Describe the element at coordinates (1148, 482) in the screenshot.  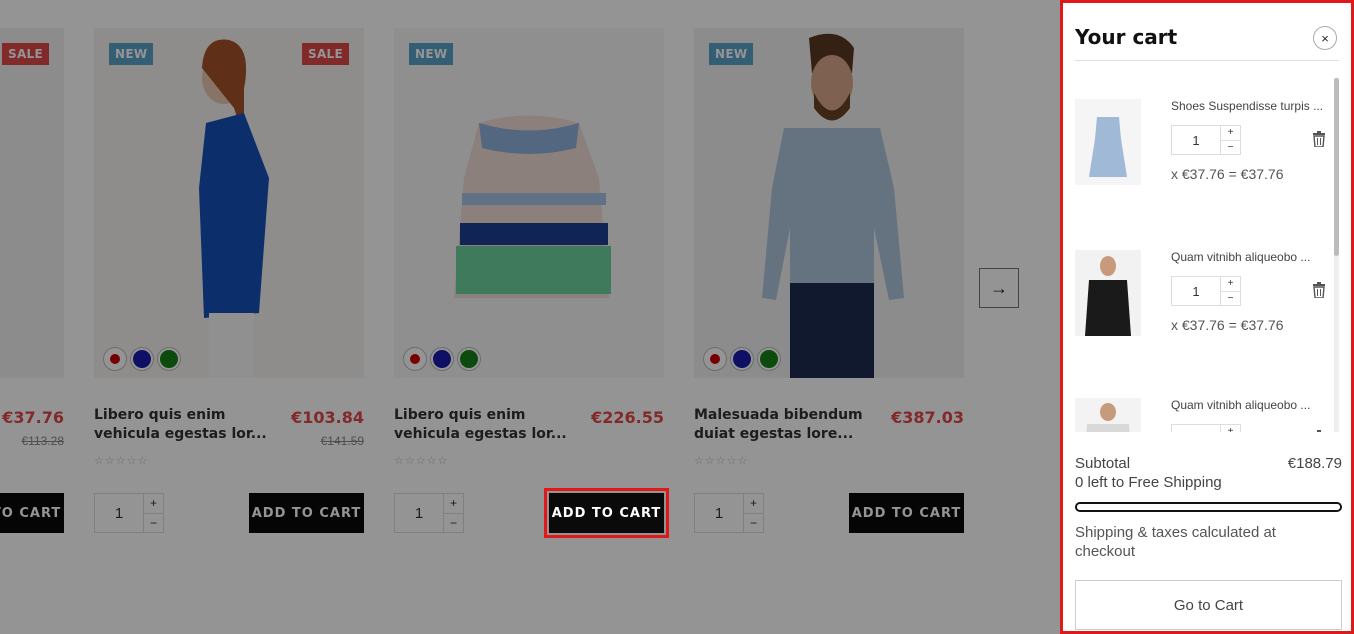
I see `free-shipping-message: 0 left to Free Shipping` at that location.